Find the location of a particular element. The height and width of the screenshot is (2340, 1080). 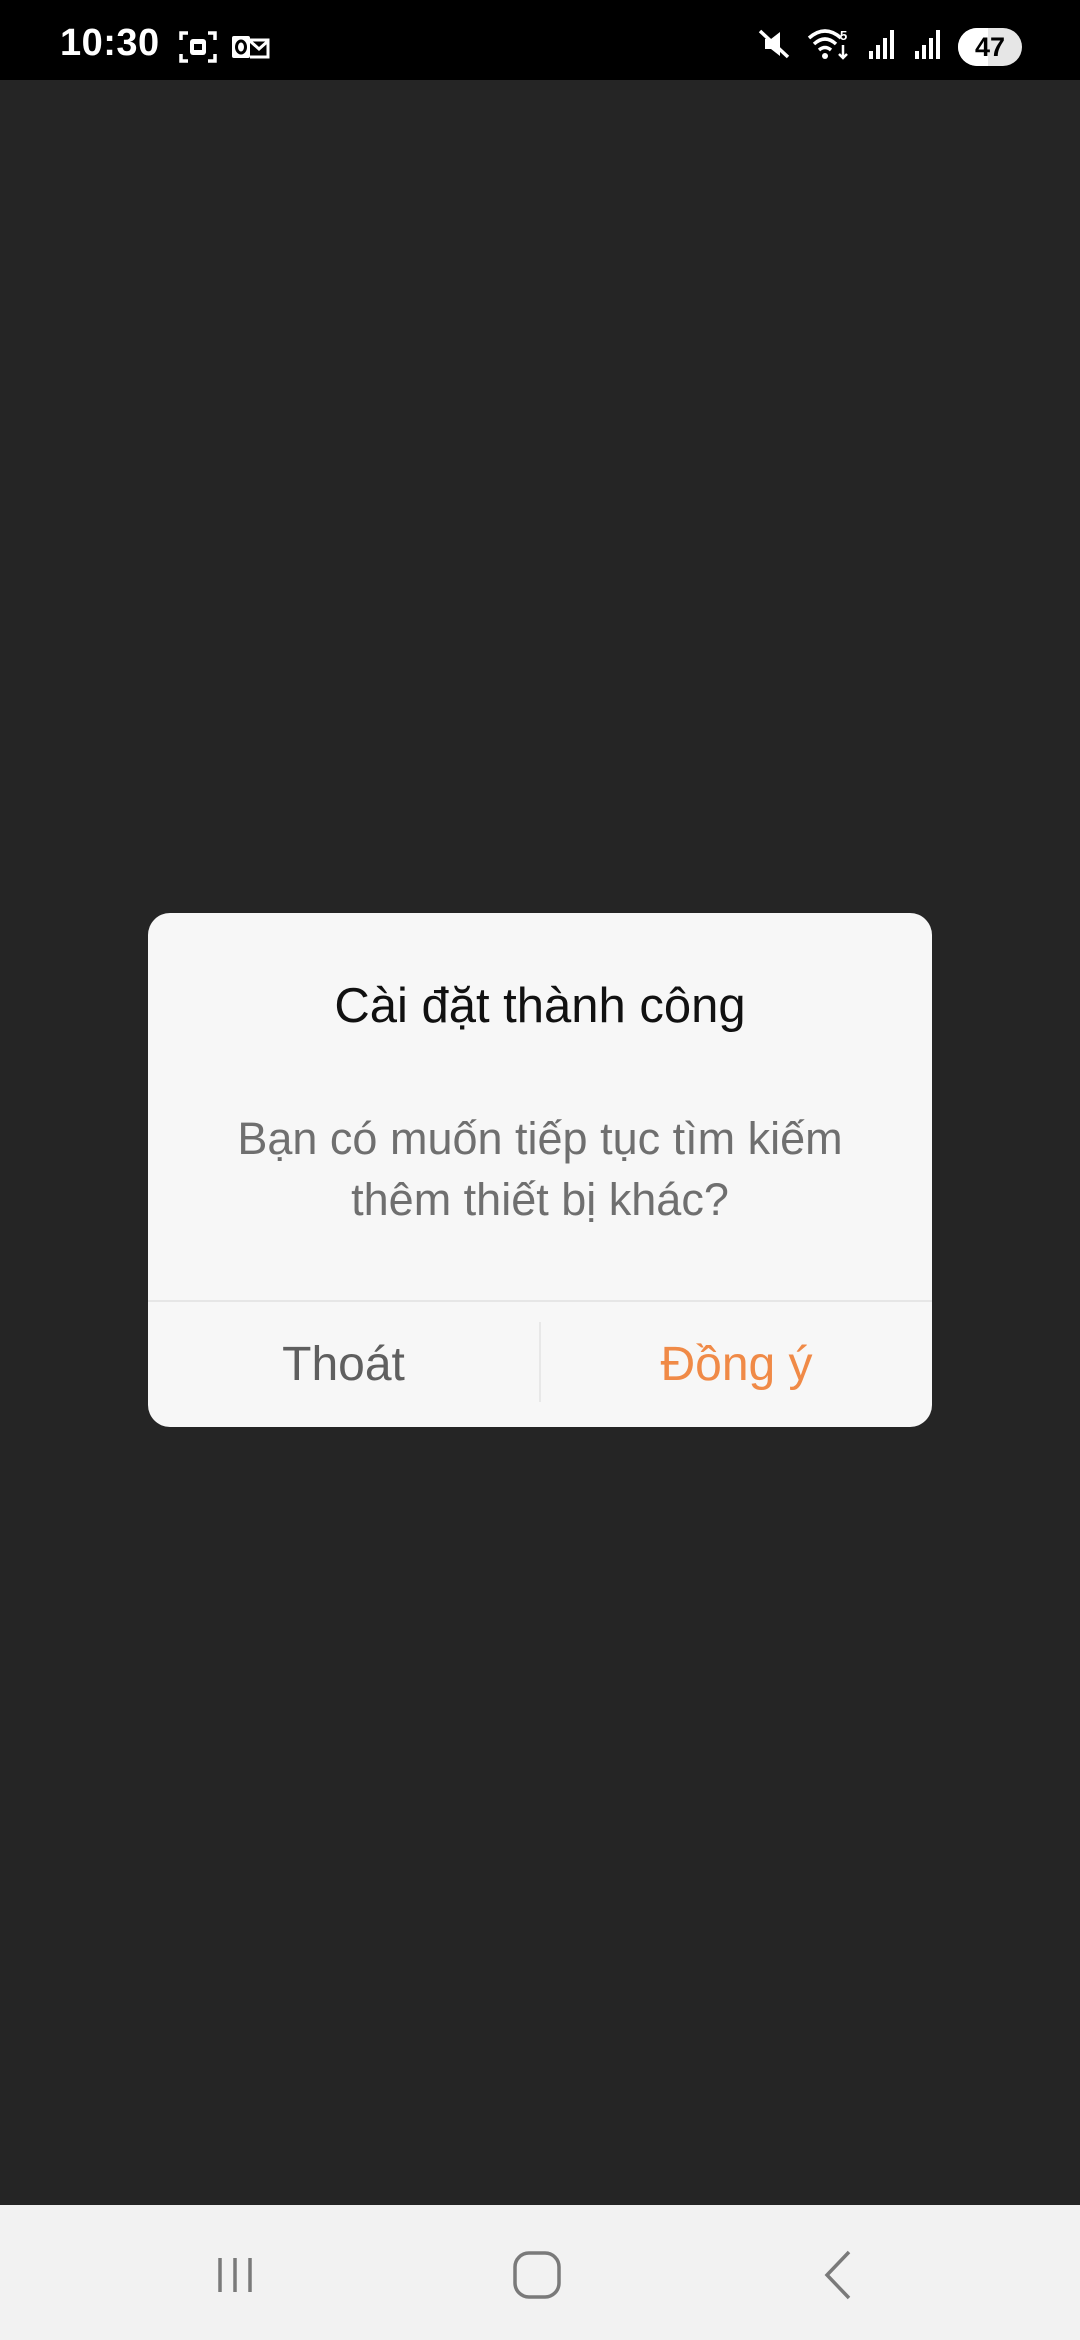

agree-button: Đồng ý is located at coordinates (736, 1364).